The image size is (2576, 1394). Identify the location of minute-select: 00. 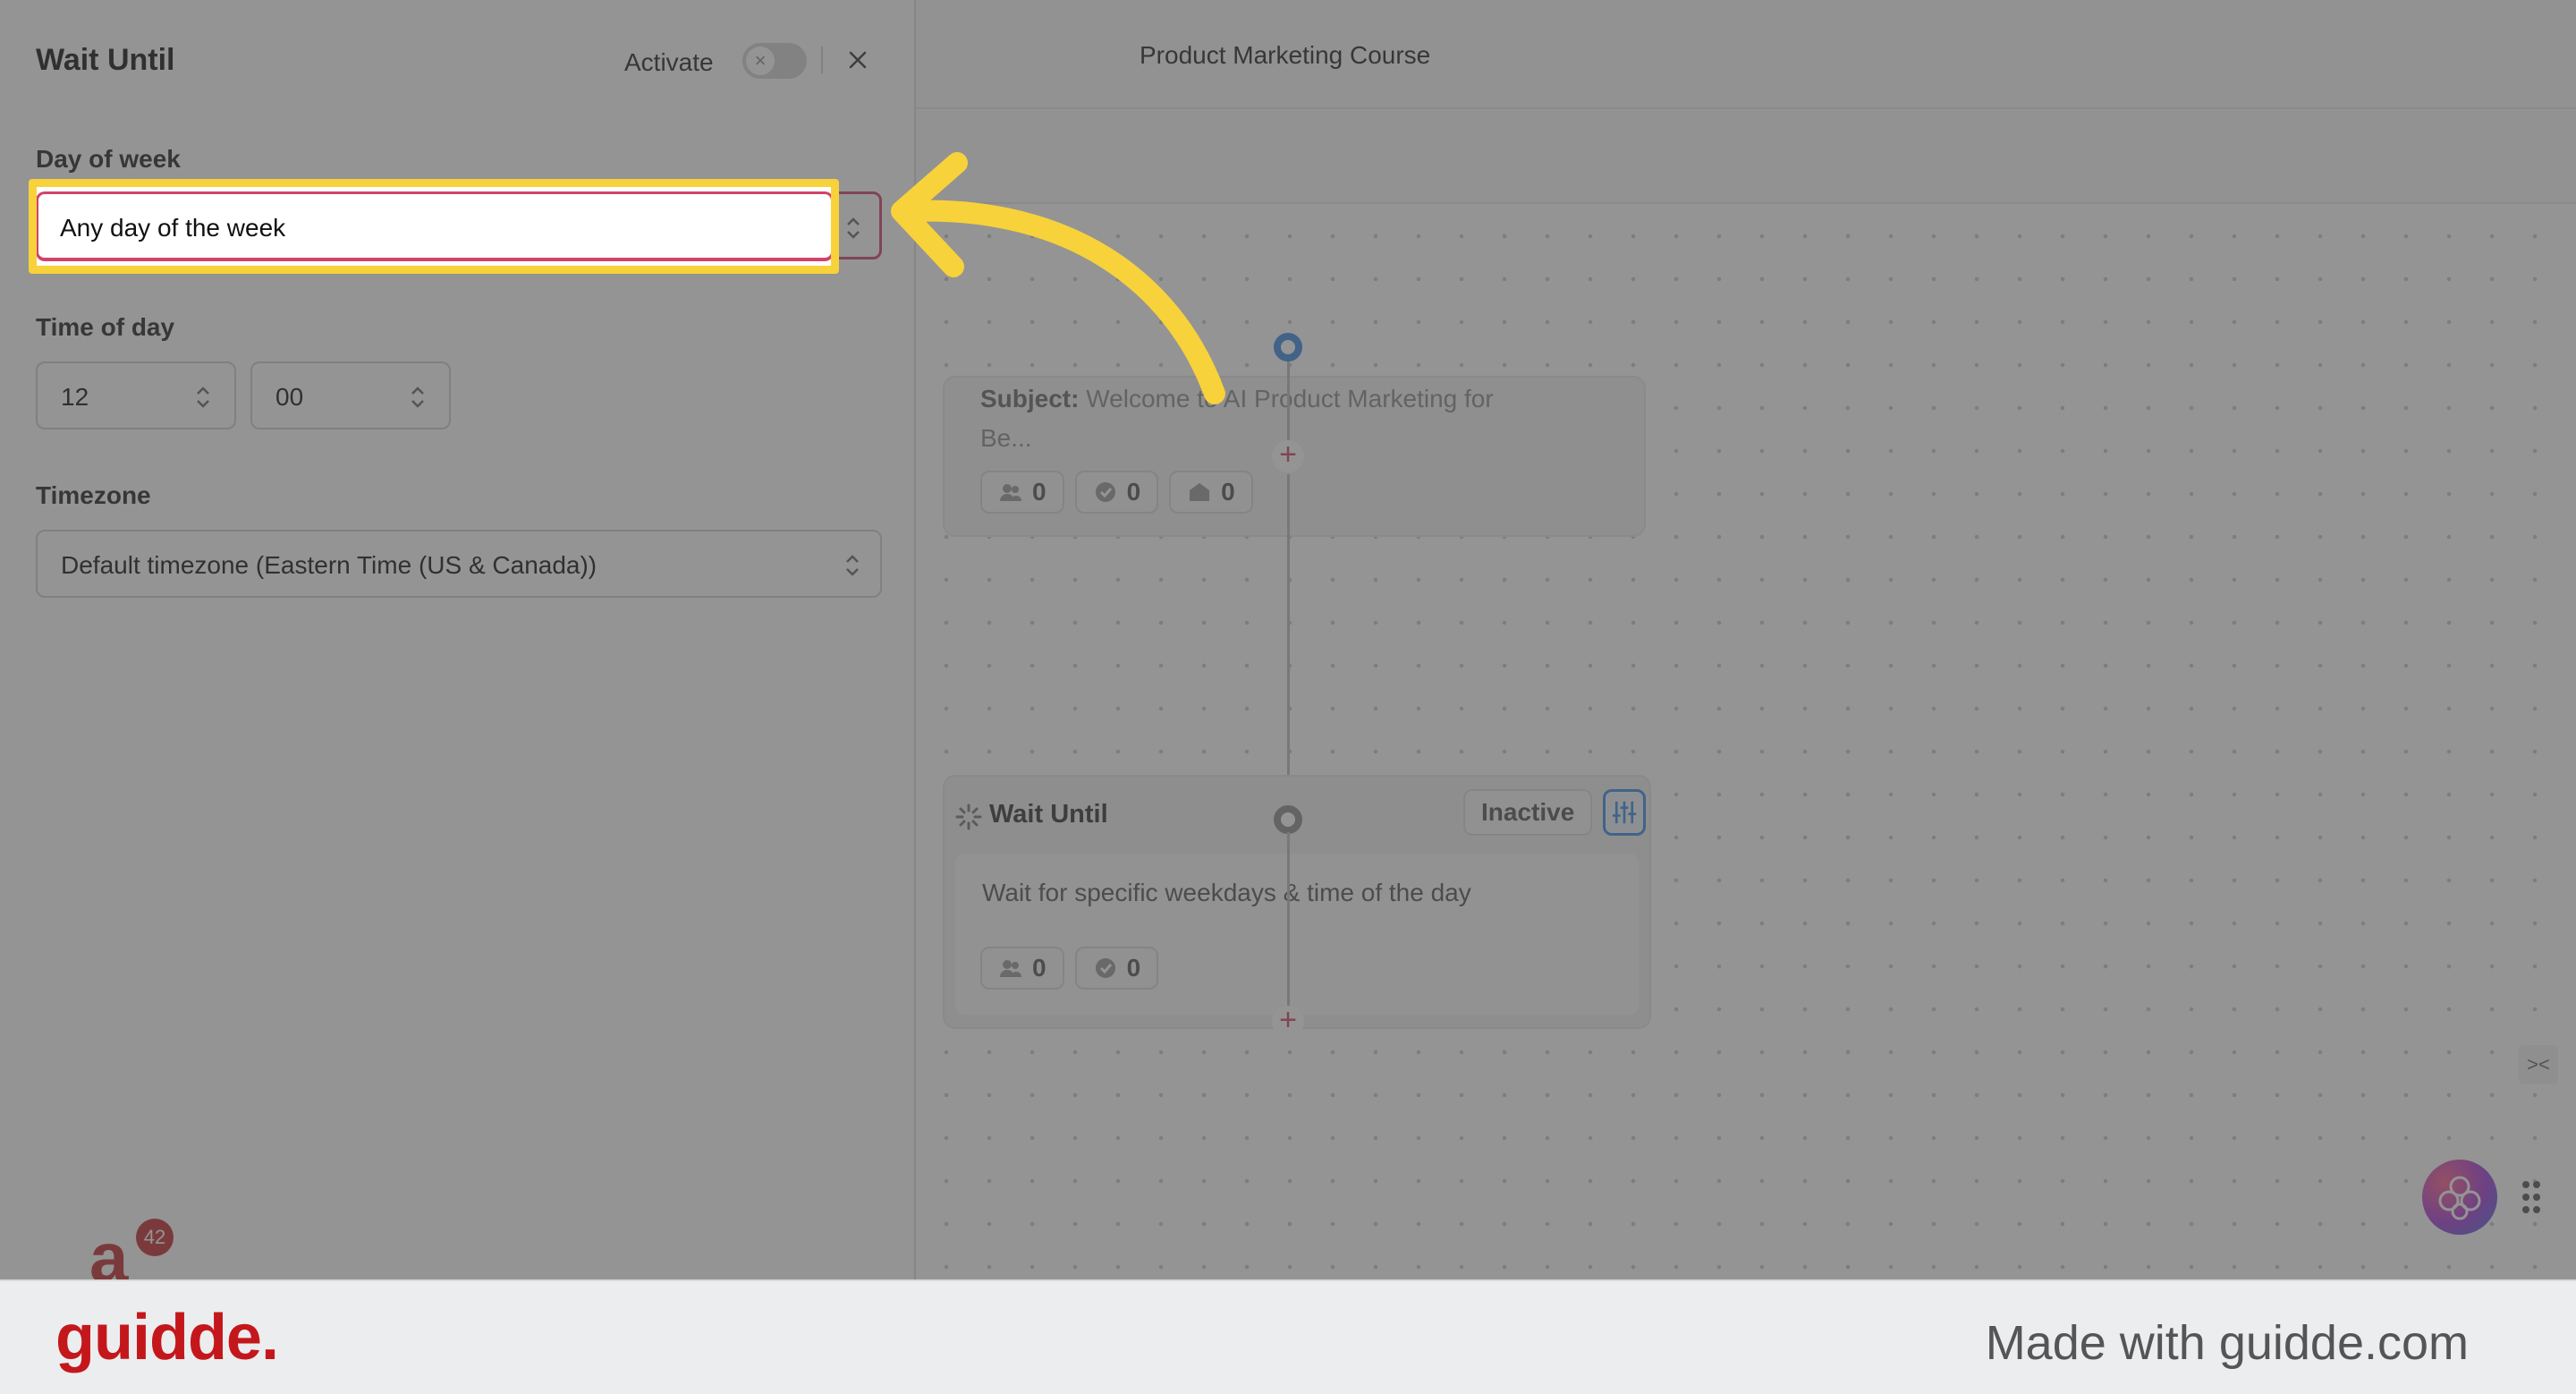
(350, 395).